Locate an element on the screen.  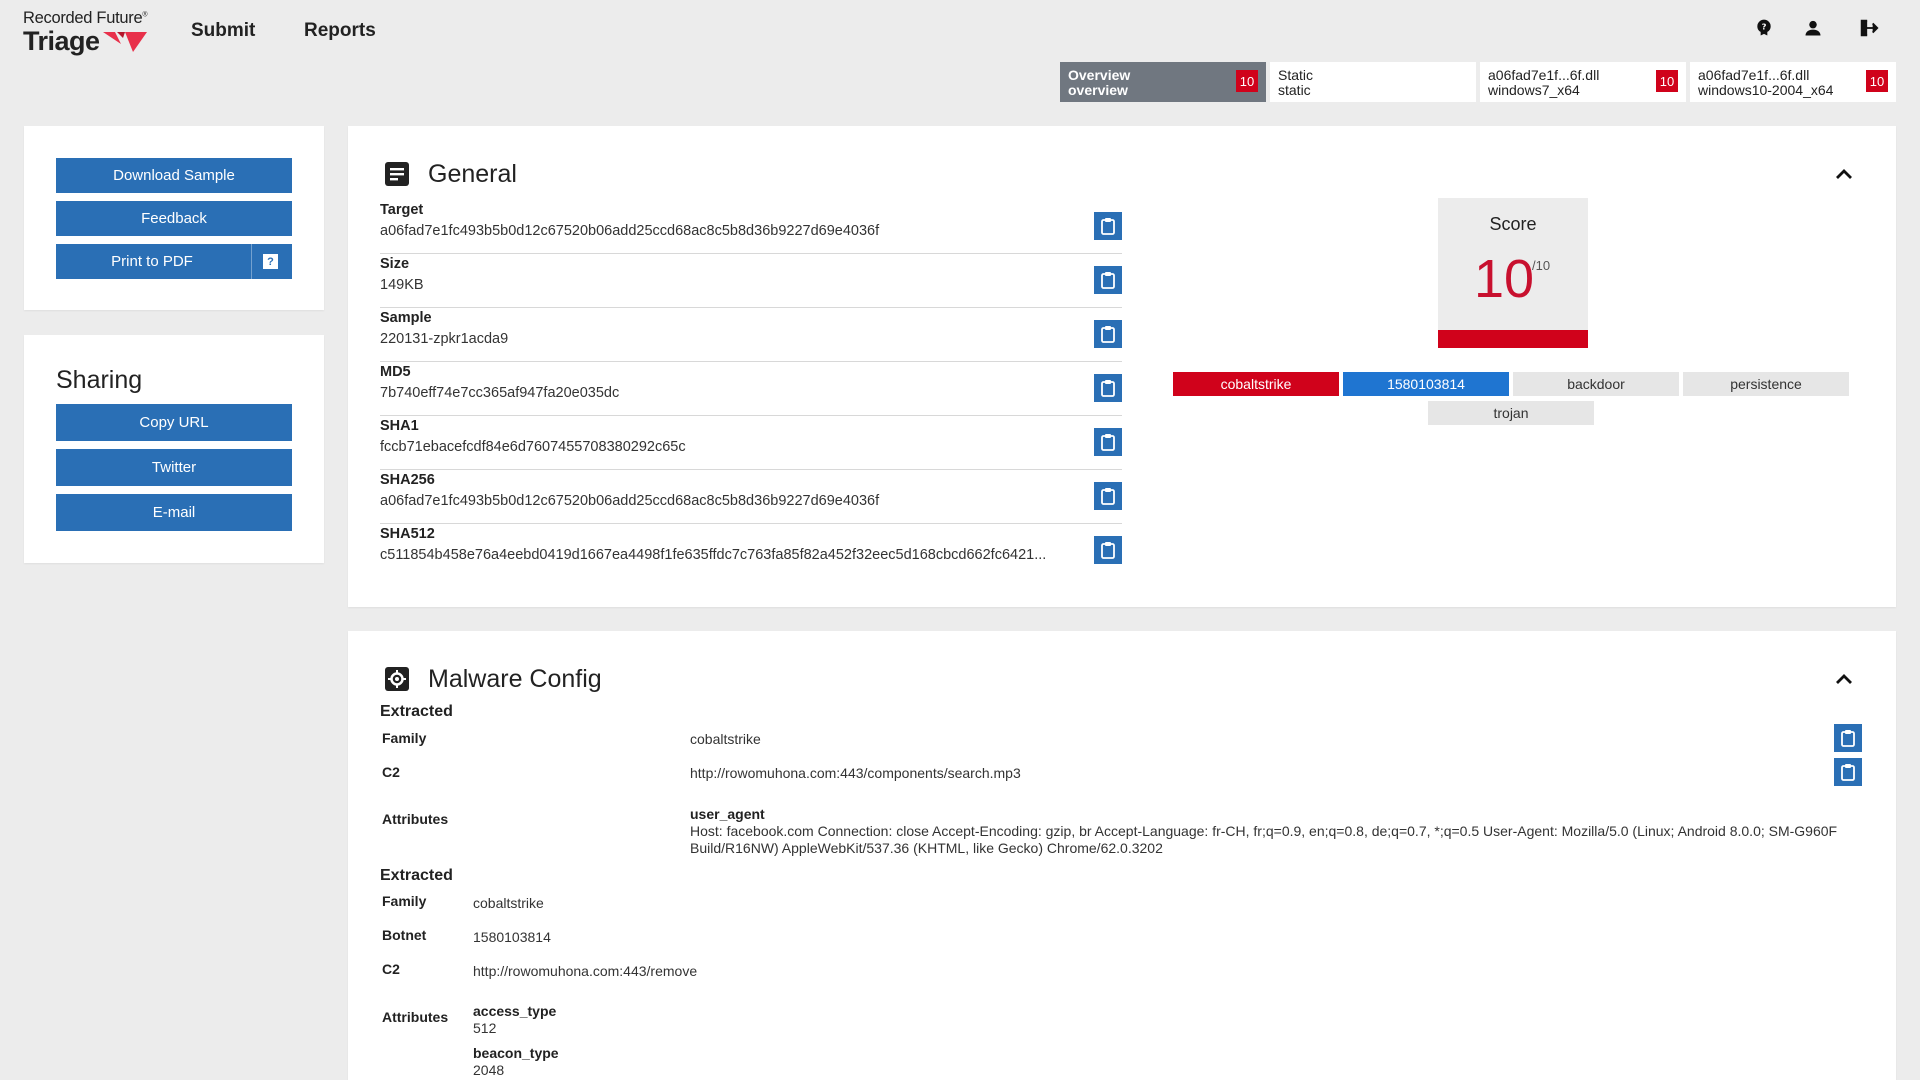
brand-logo: Recorded Future® Triage is located at coordinates (85, 33).